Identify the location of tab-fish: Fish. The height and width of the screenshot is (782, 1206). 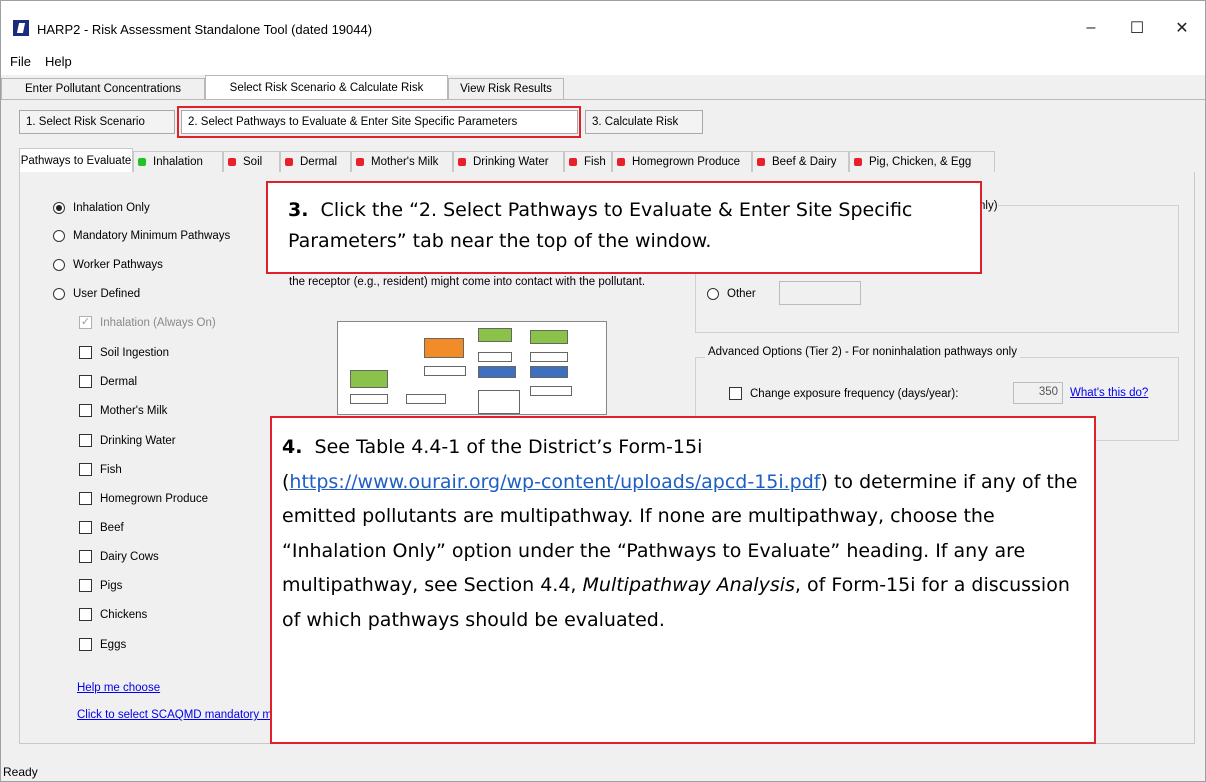
(588, 161).